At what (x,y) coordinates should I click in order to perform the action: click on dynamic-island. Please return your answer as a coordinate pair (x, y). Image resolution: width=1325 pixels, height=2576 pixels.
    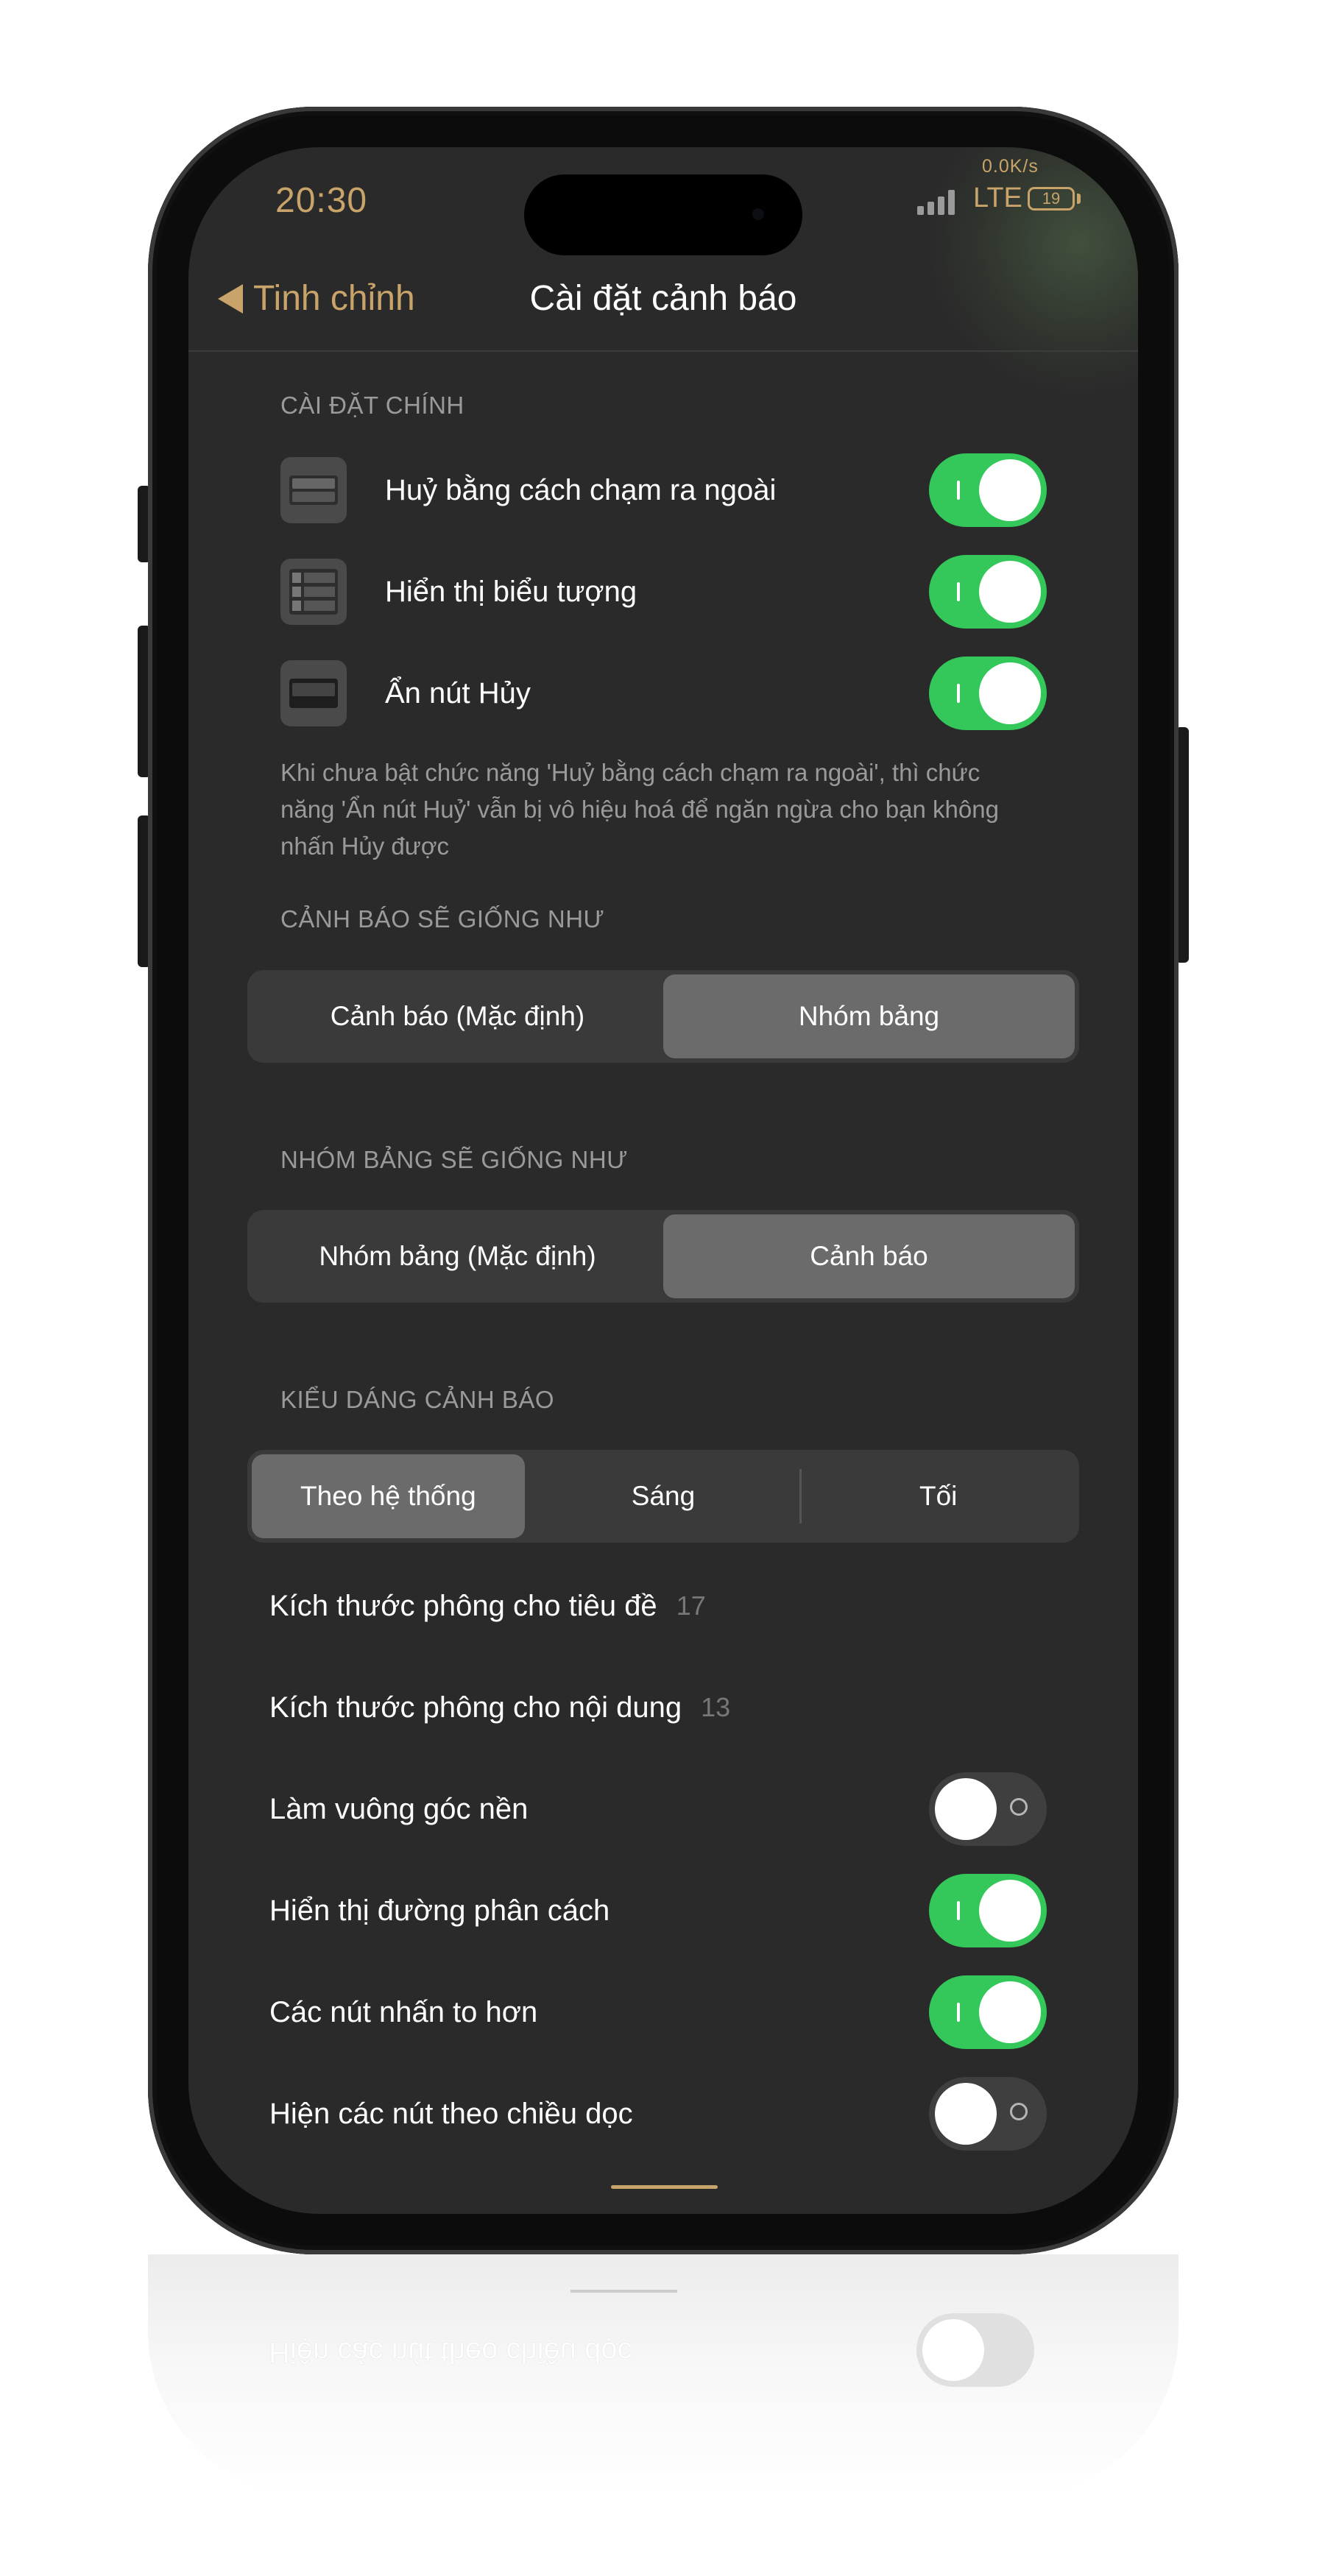
    Looking at the image, I should click on (663, 215).